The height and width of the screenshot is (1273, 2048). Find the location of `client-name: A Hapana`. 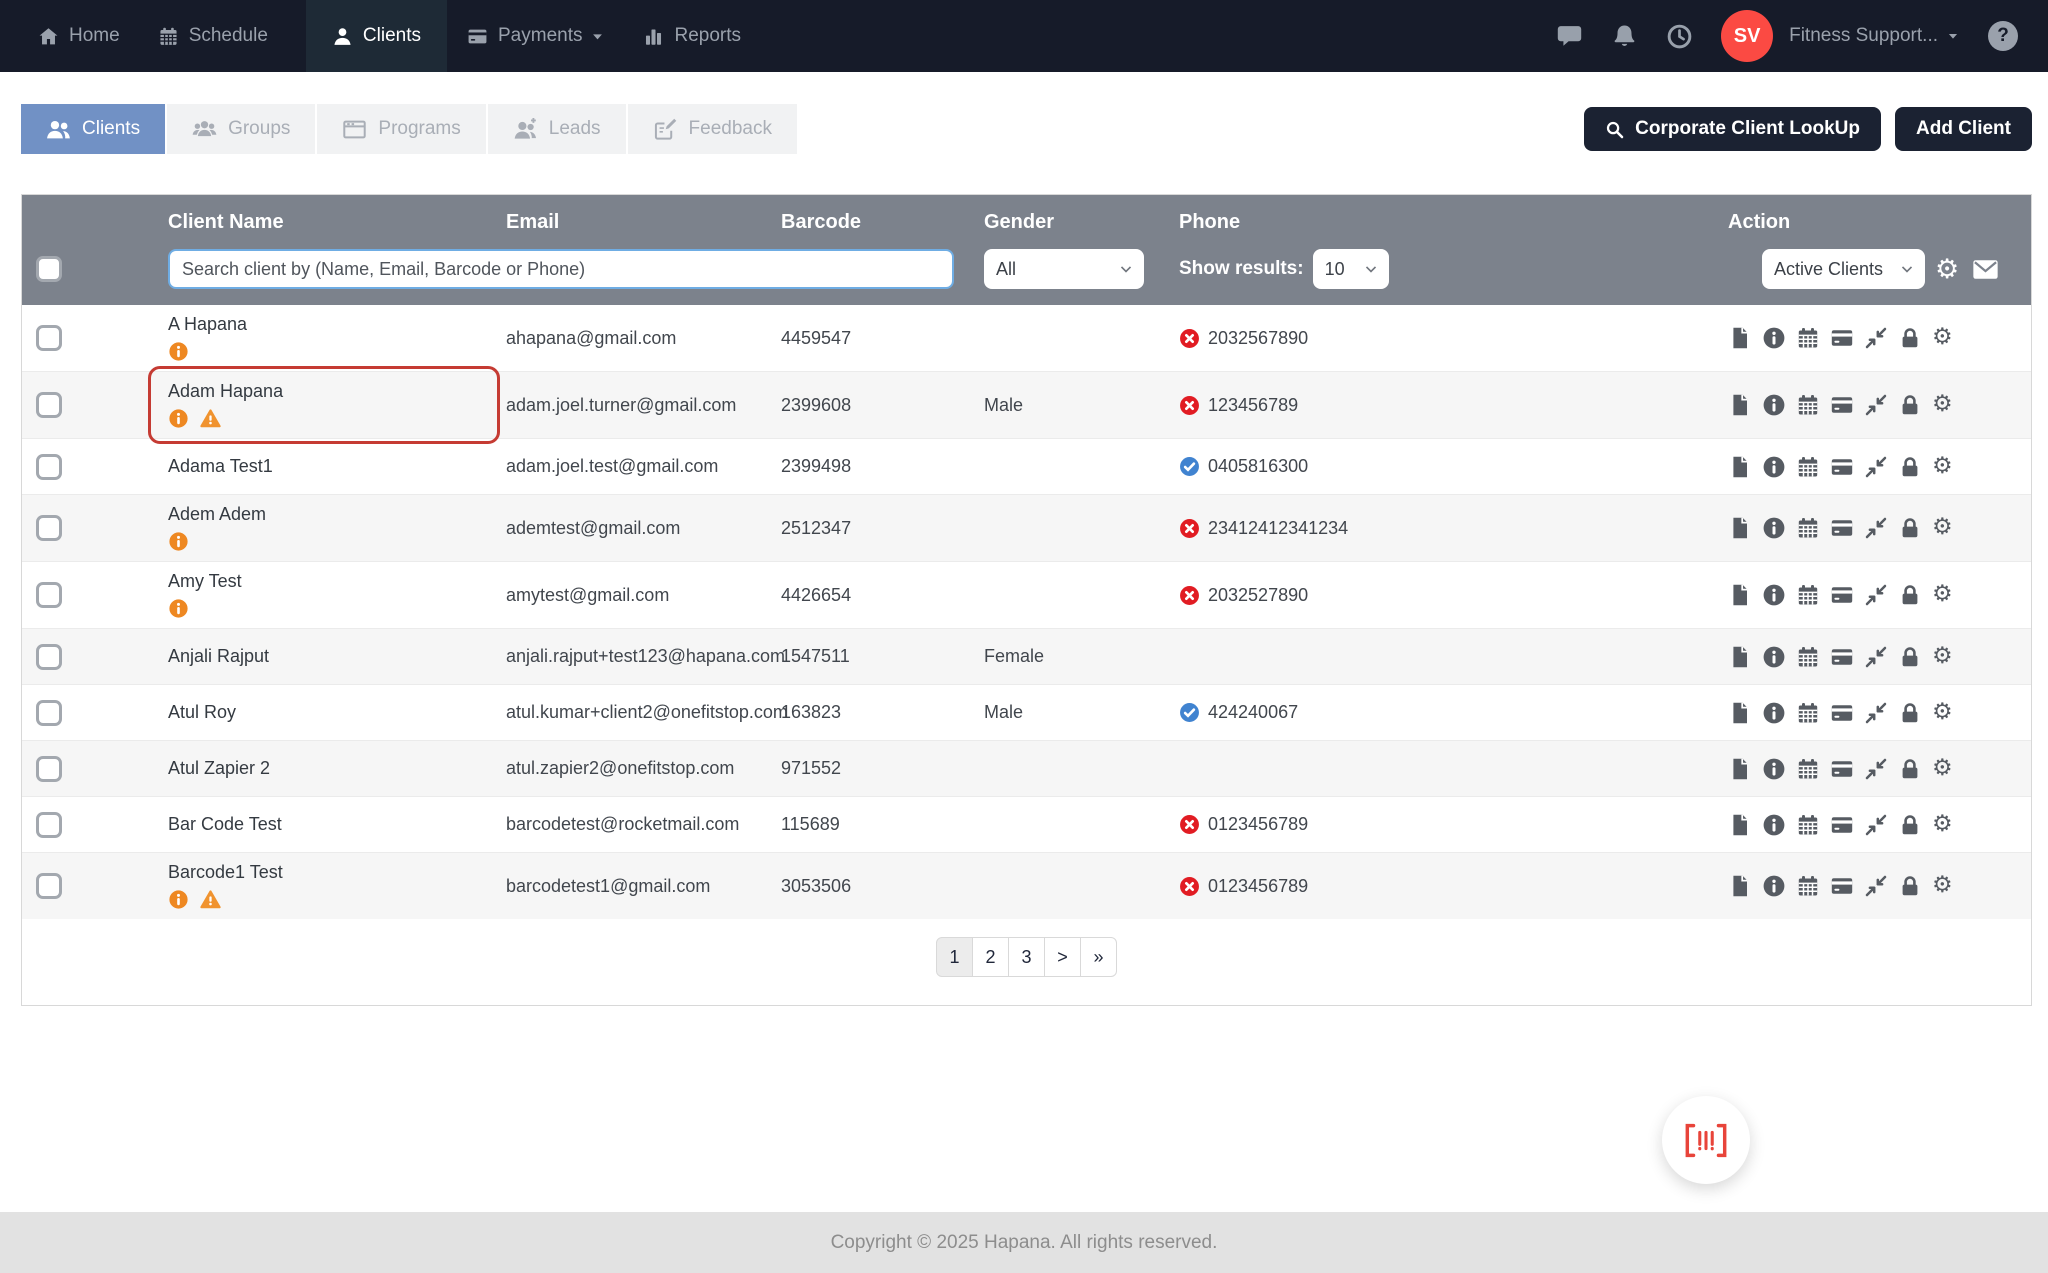

client-name: A Hapana is located at coordinates (330, 324).